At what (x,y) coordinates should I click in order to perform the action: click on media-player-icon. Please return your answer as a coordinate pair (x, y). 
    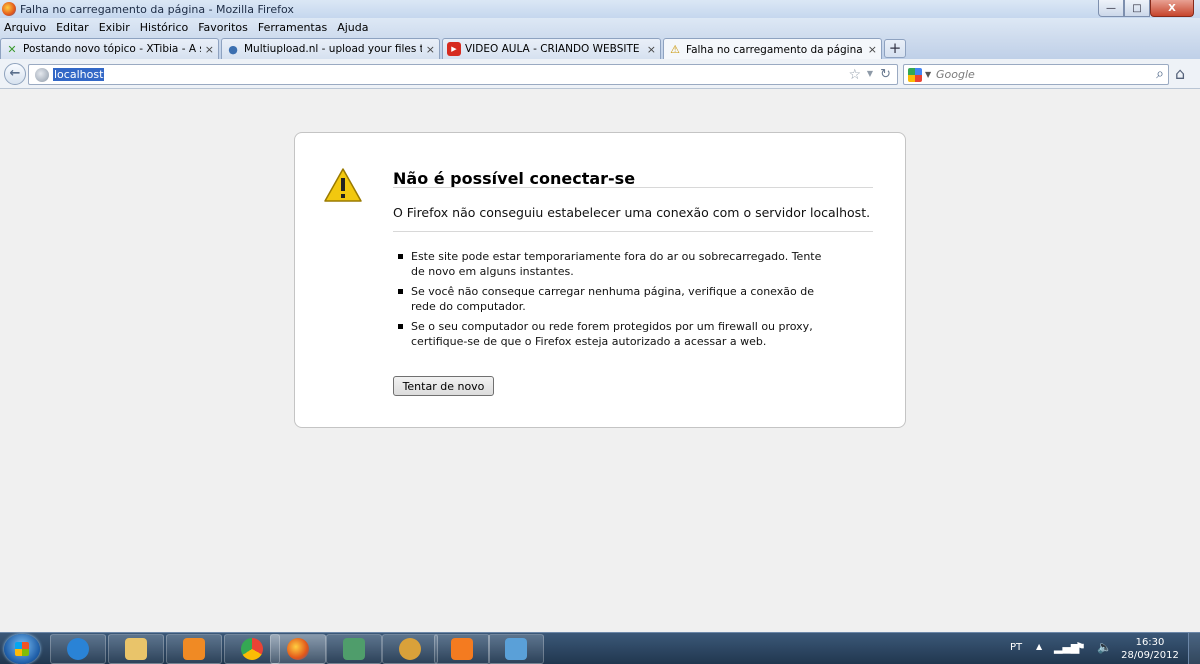
    Looking at the image, I should click on (194, 649).